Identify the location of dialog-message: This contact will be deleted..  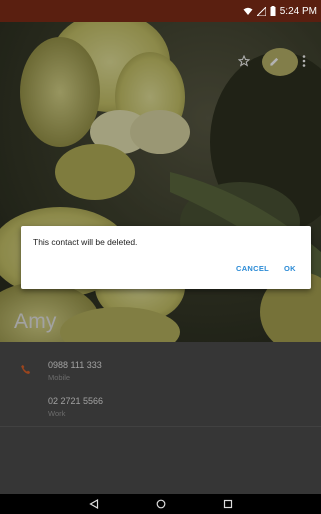
(85, 242).